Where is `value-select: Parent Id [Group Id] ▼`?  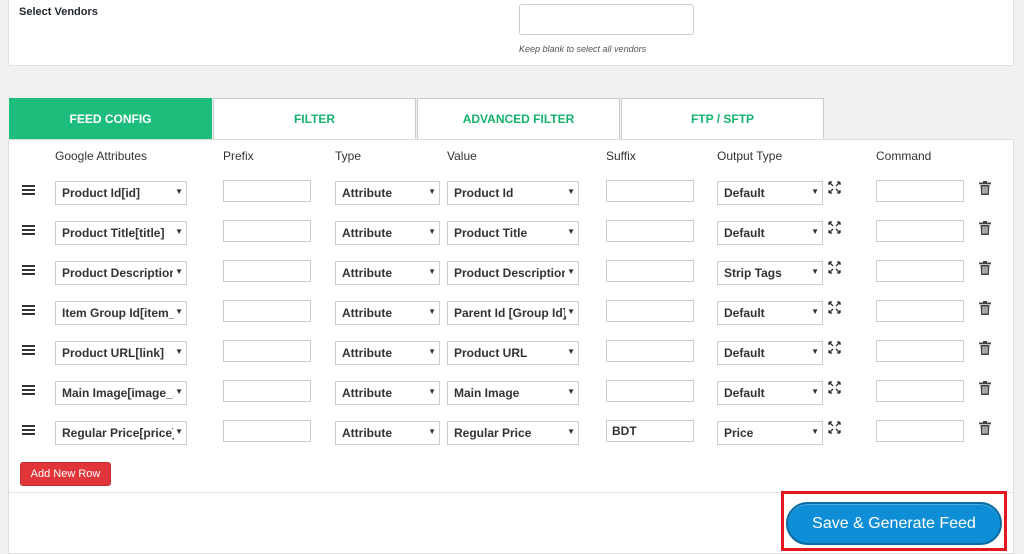
value-select: Parent Id [Group Id] ▼ is located at coordinates (513, 313).